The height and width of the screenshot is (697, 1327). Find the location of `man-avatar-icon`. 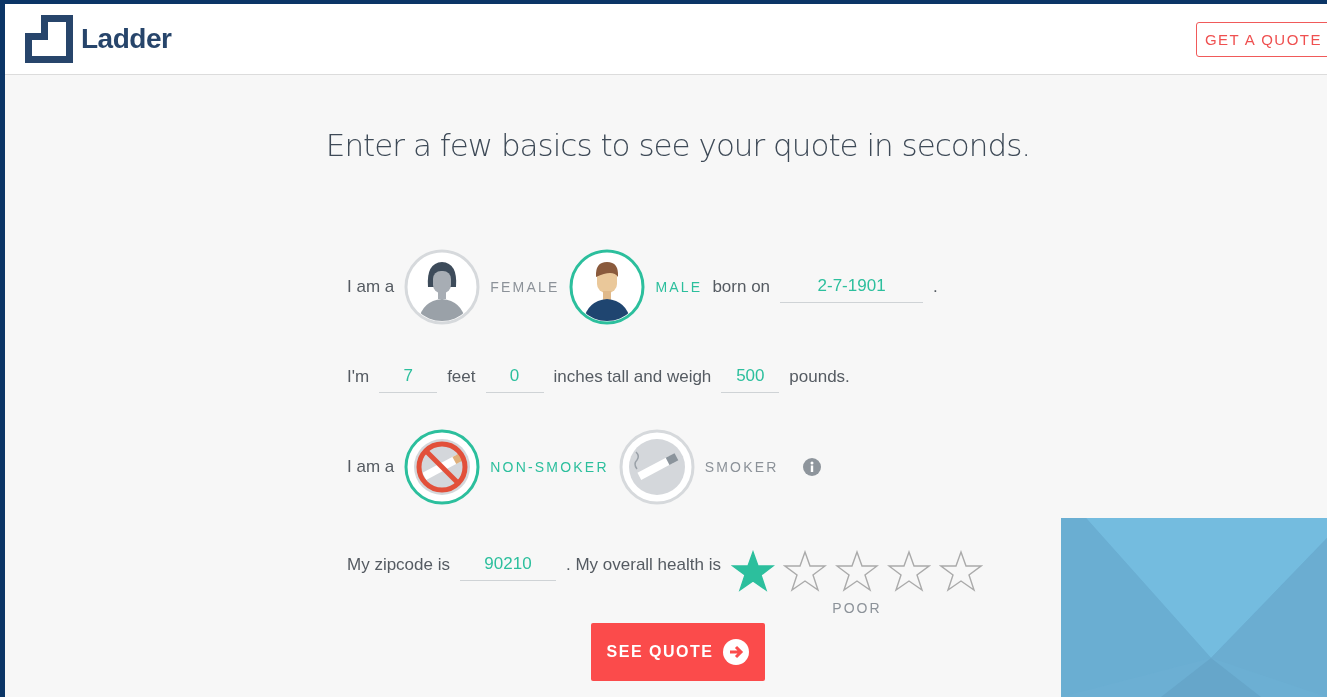

man-avatar-icon is located at coordinates (607, 287).